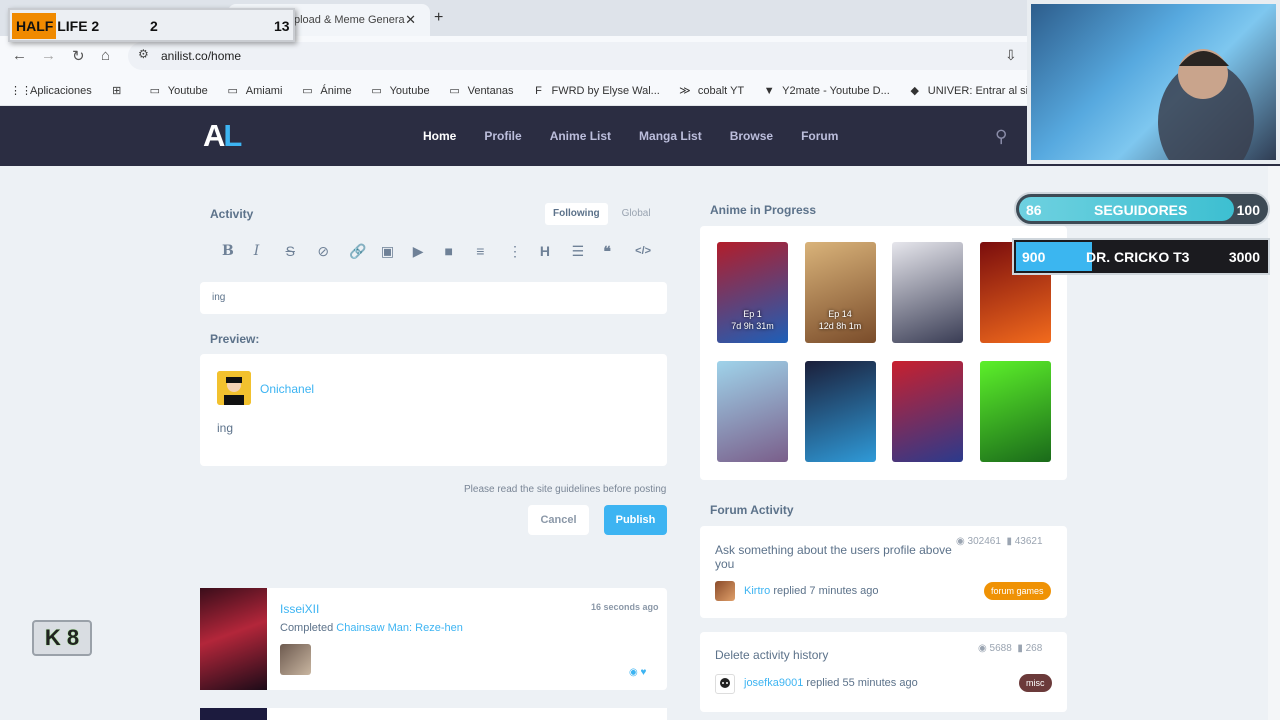  I want to click on followers-label: SEGUIDORES, so click(1141, 210).